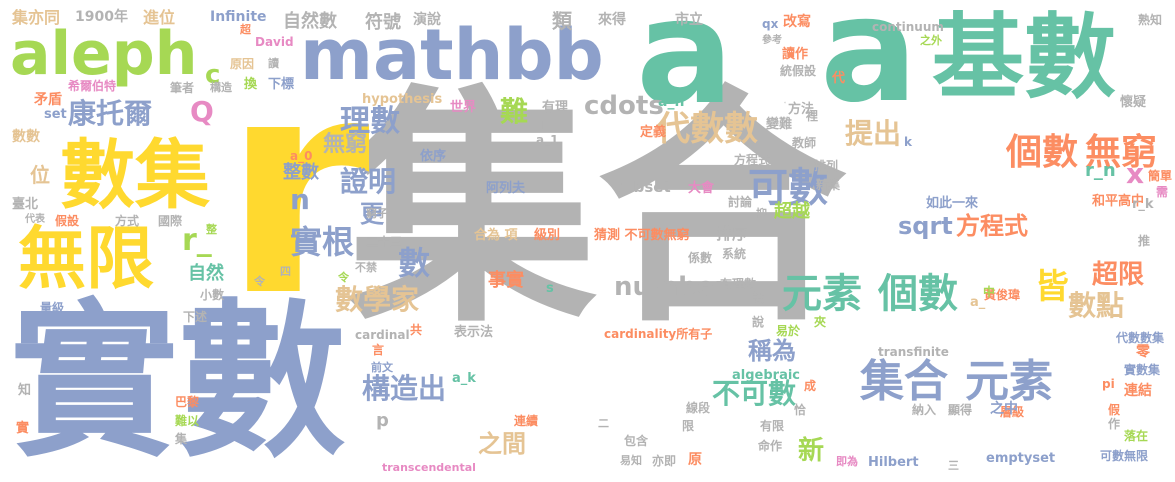  I want to click on word: 自然數, so click(310, 21).